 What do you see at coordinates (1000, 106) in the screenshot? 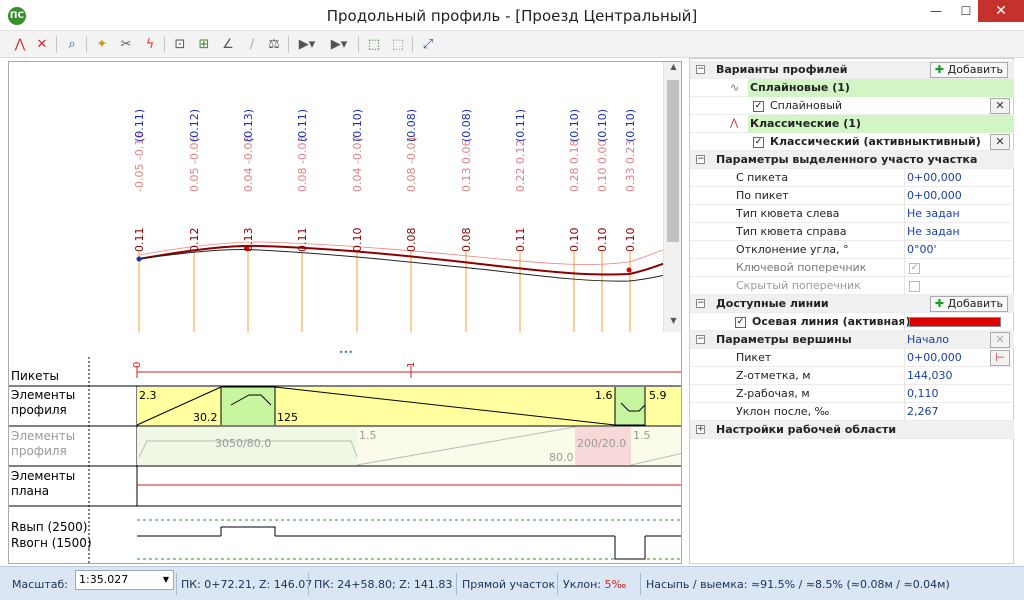
I see `delete-spline-button: ✕` at bounding box center [1000, 106].